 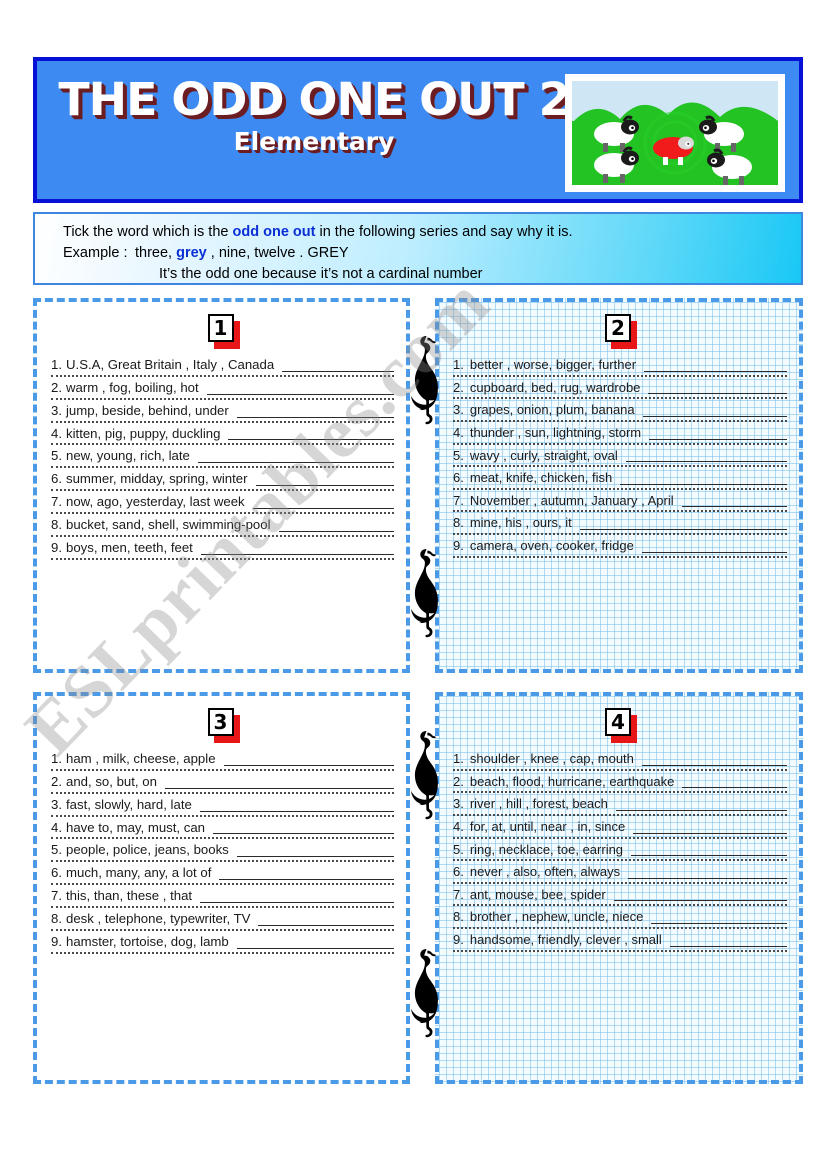 What do you see at coordinates (458, 364) in the screenshot?
I see `question-number: 1.` at bounding box center [458, 364].